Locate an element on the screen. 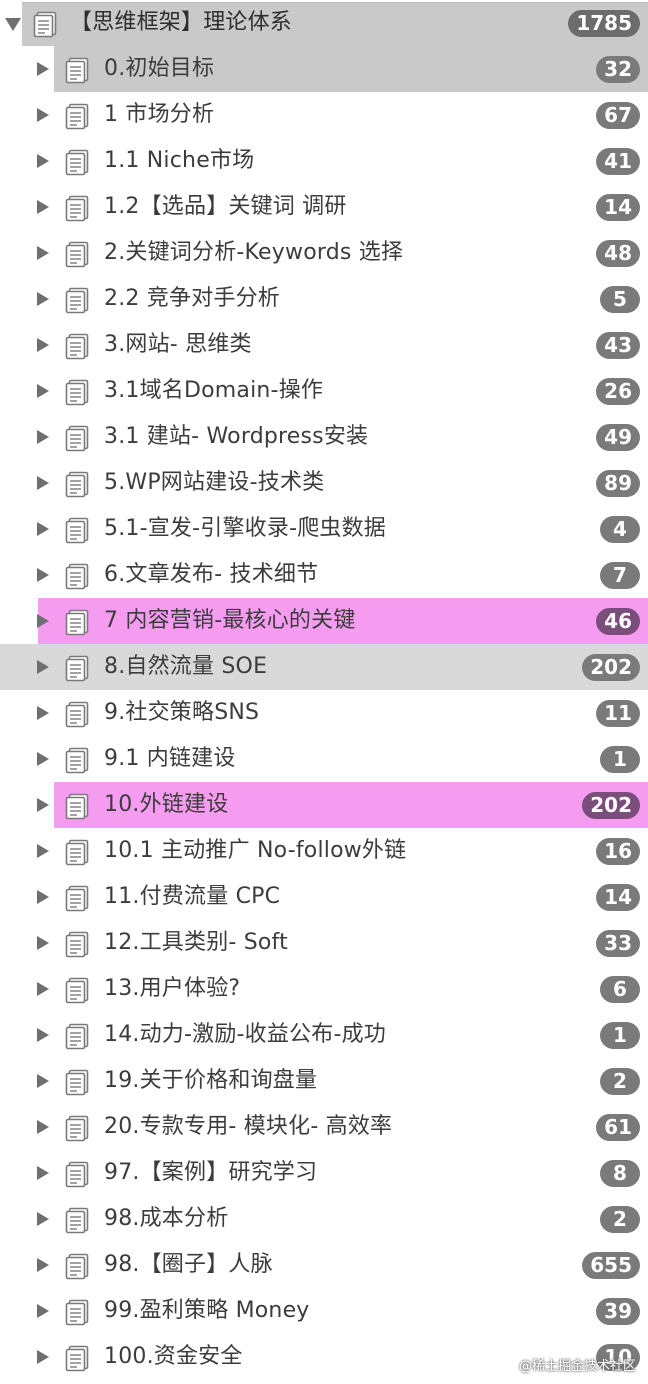 The image size is (648, 1384). tree-item-row: 98.【圈子】人脉 655 is located at coordinates (324, 1265).